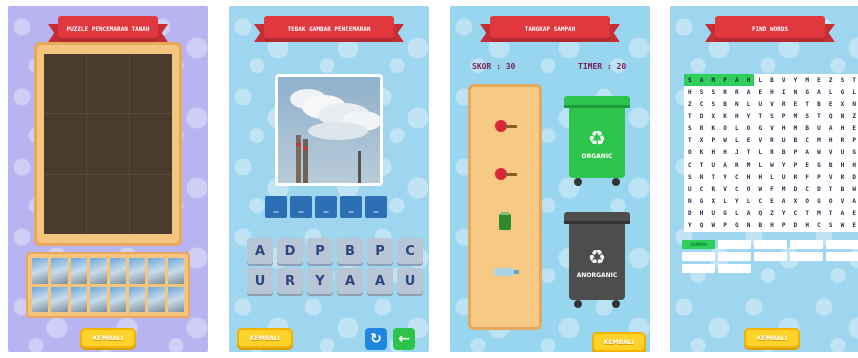 This screenshot has width=858, height=358. I want to click on grid-letter: F, so click(772, 189).